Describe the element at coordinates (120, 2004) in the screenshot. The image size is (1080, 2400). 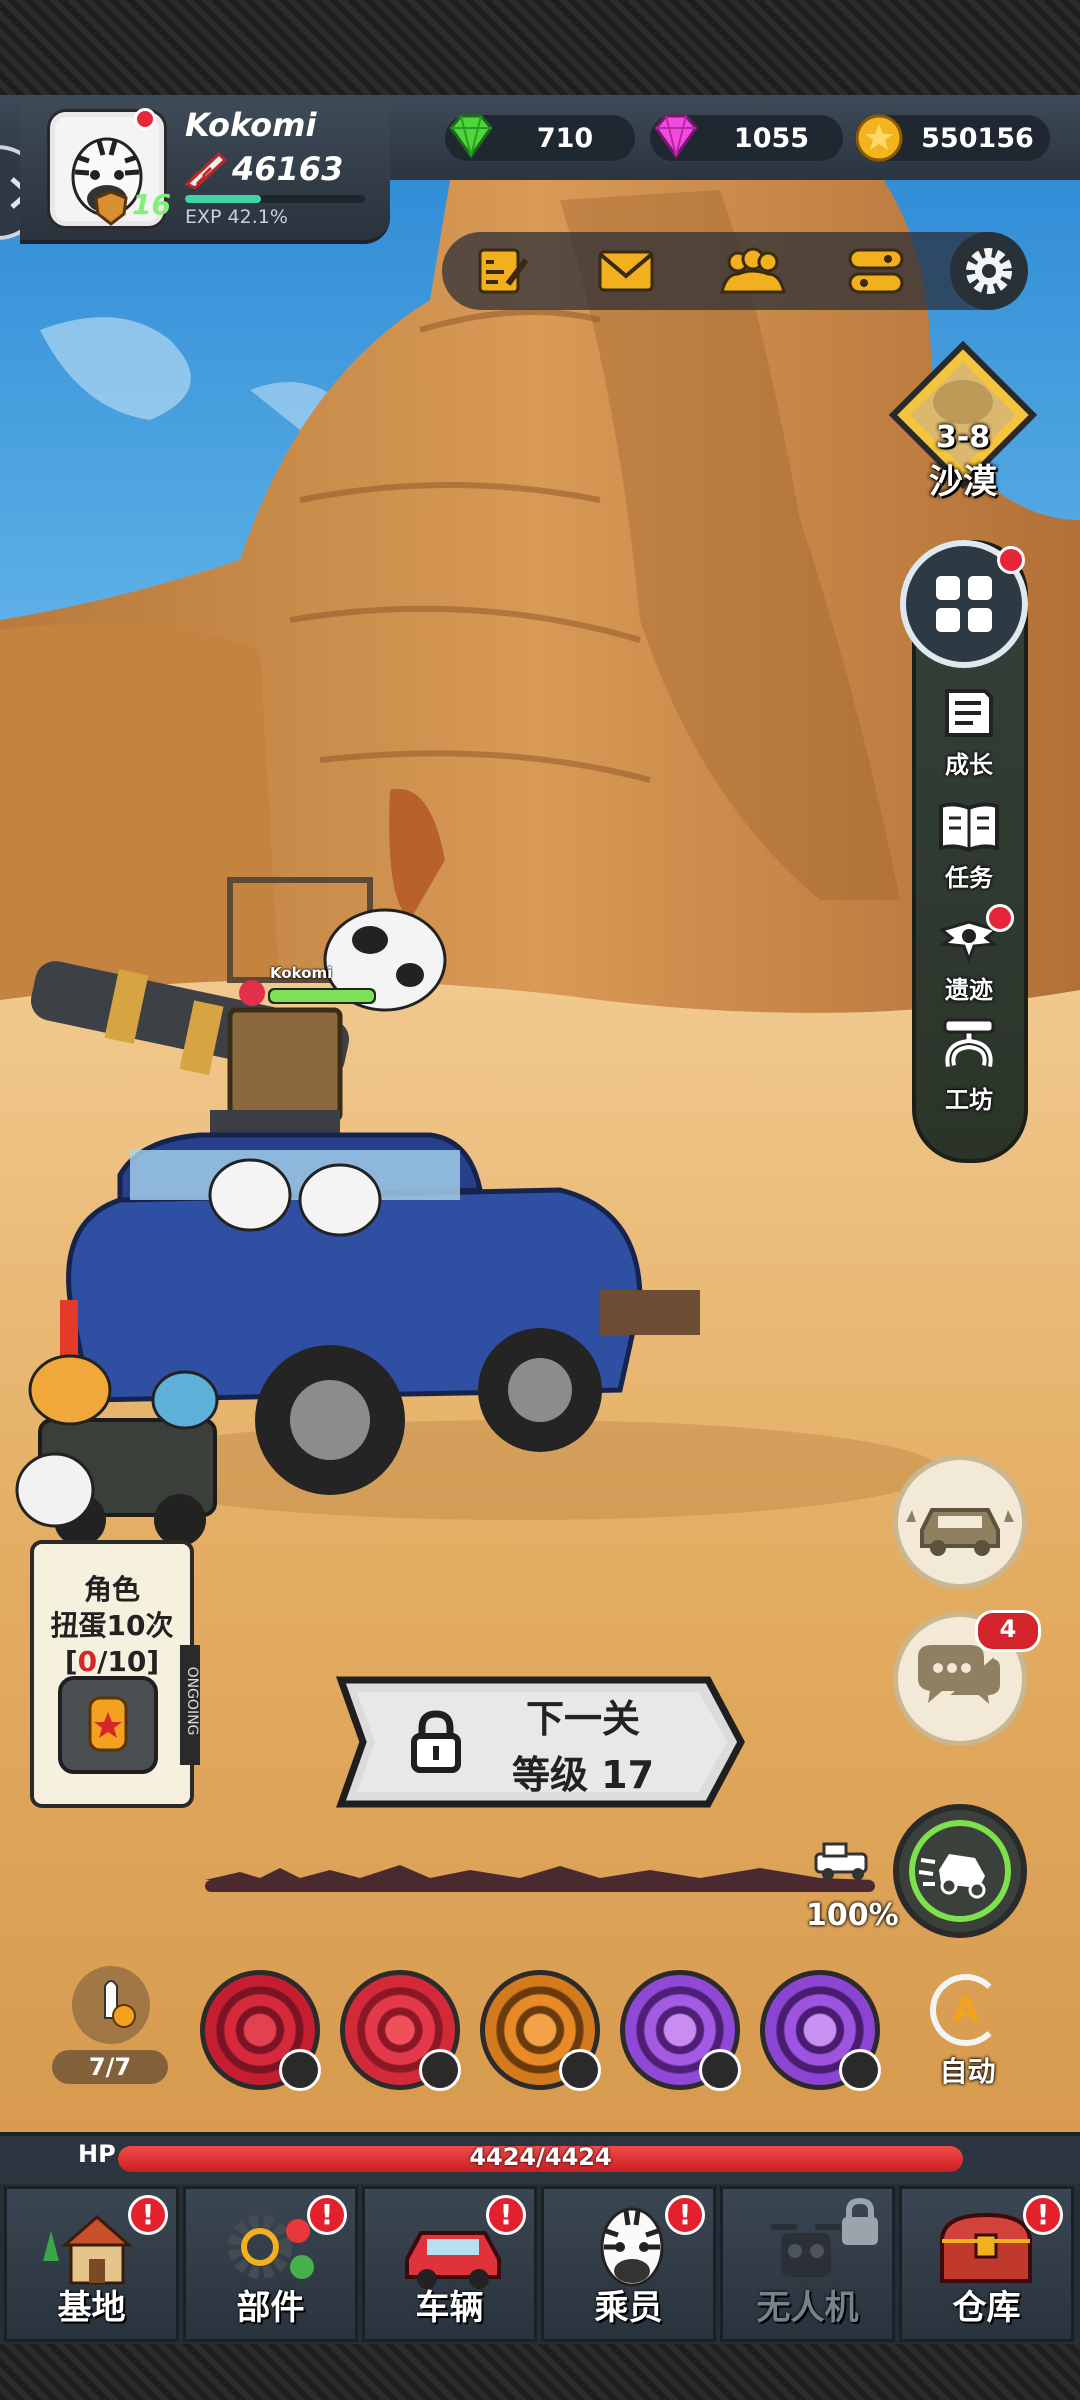
I see `shell-icon` at that location.